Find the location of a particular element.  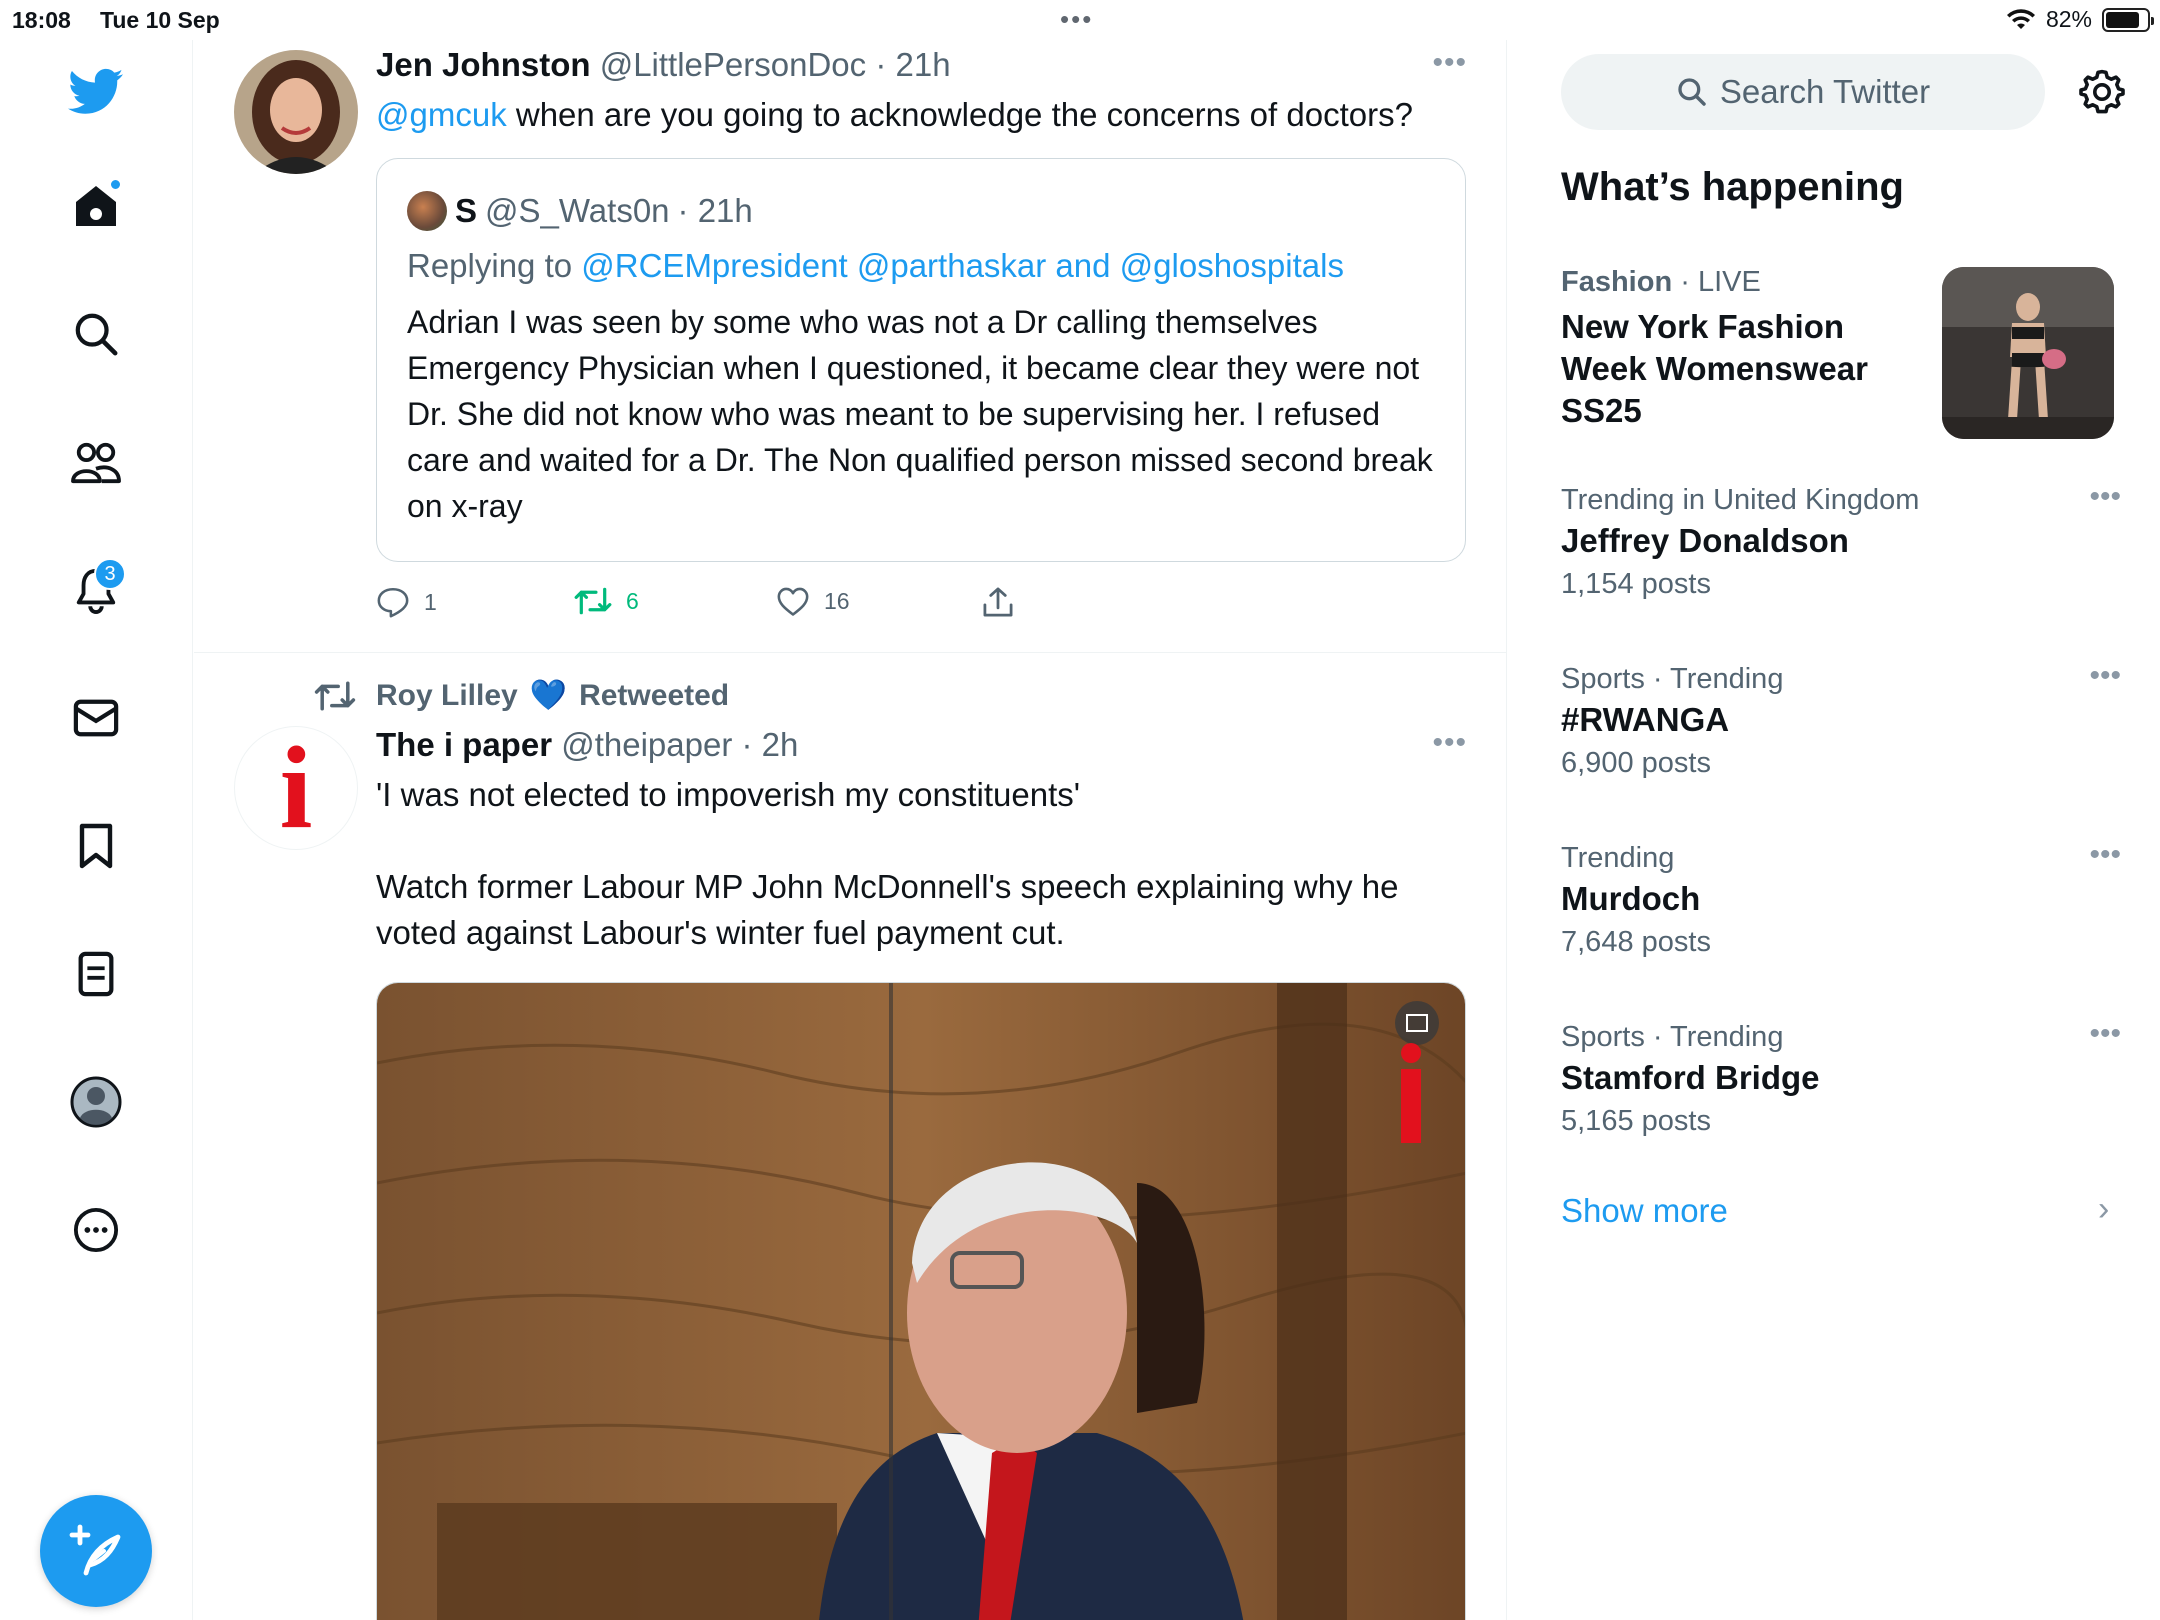

bookmark-icon is located at coordinates (96, 846).